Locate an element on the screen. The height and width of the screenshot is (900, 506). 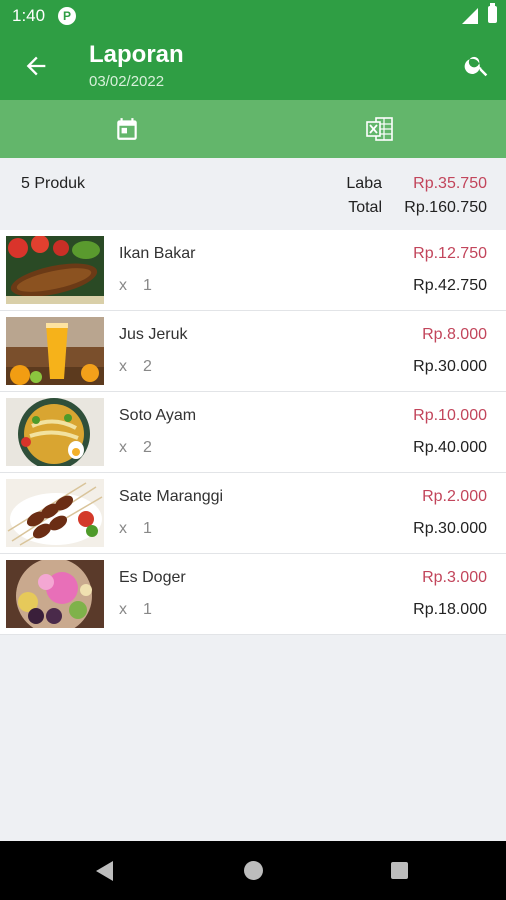
notification-icon: P is located at coordinates (67, 16).